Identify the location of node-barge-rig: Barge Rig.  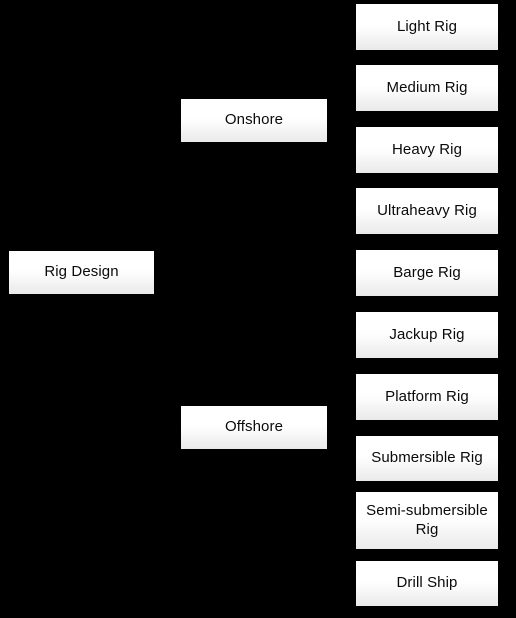
(427, 273).